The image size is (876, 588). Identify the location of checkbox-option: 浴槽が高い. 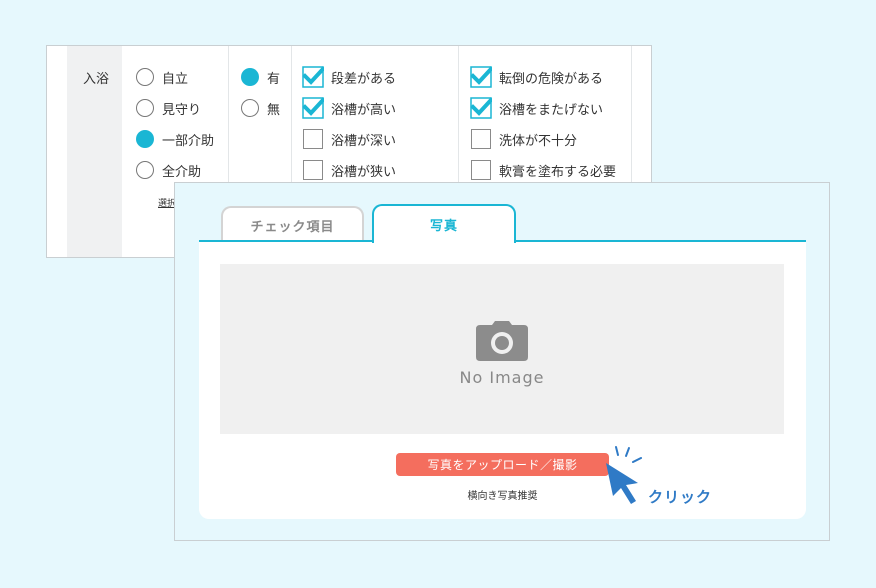
(349, 108).